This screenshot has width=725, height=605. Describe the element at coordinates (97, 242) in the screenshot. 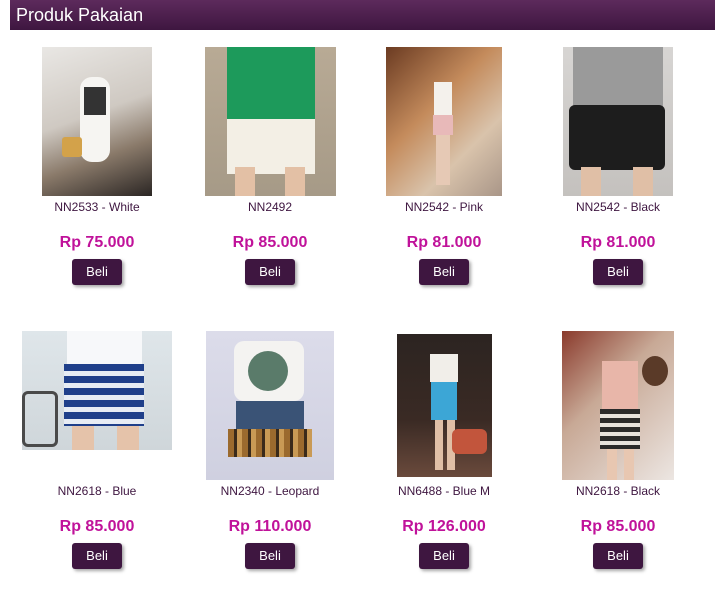

I see `product-price: Rp 75.000` at that location.